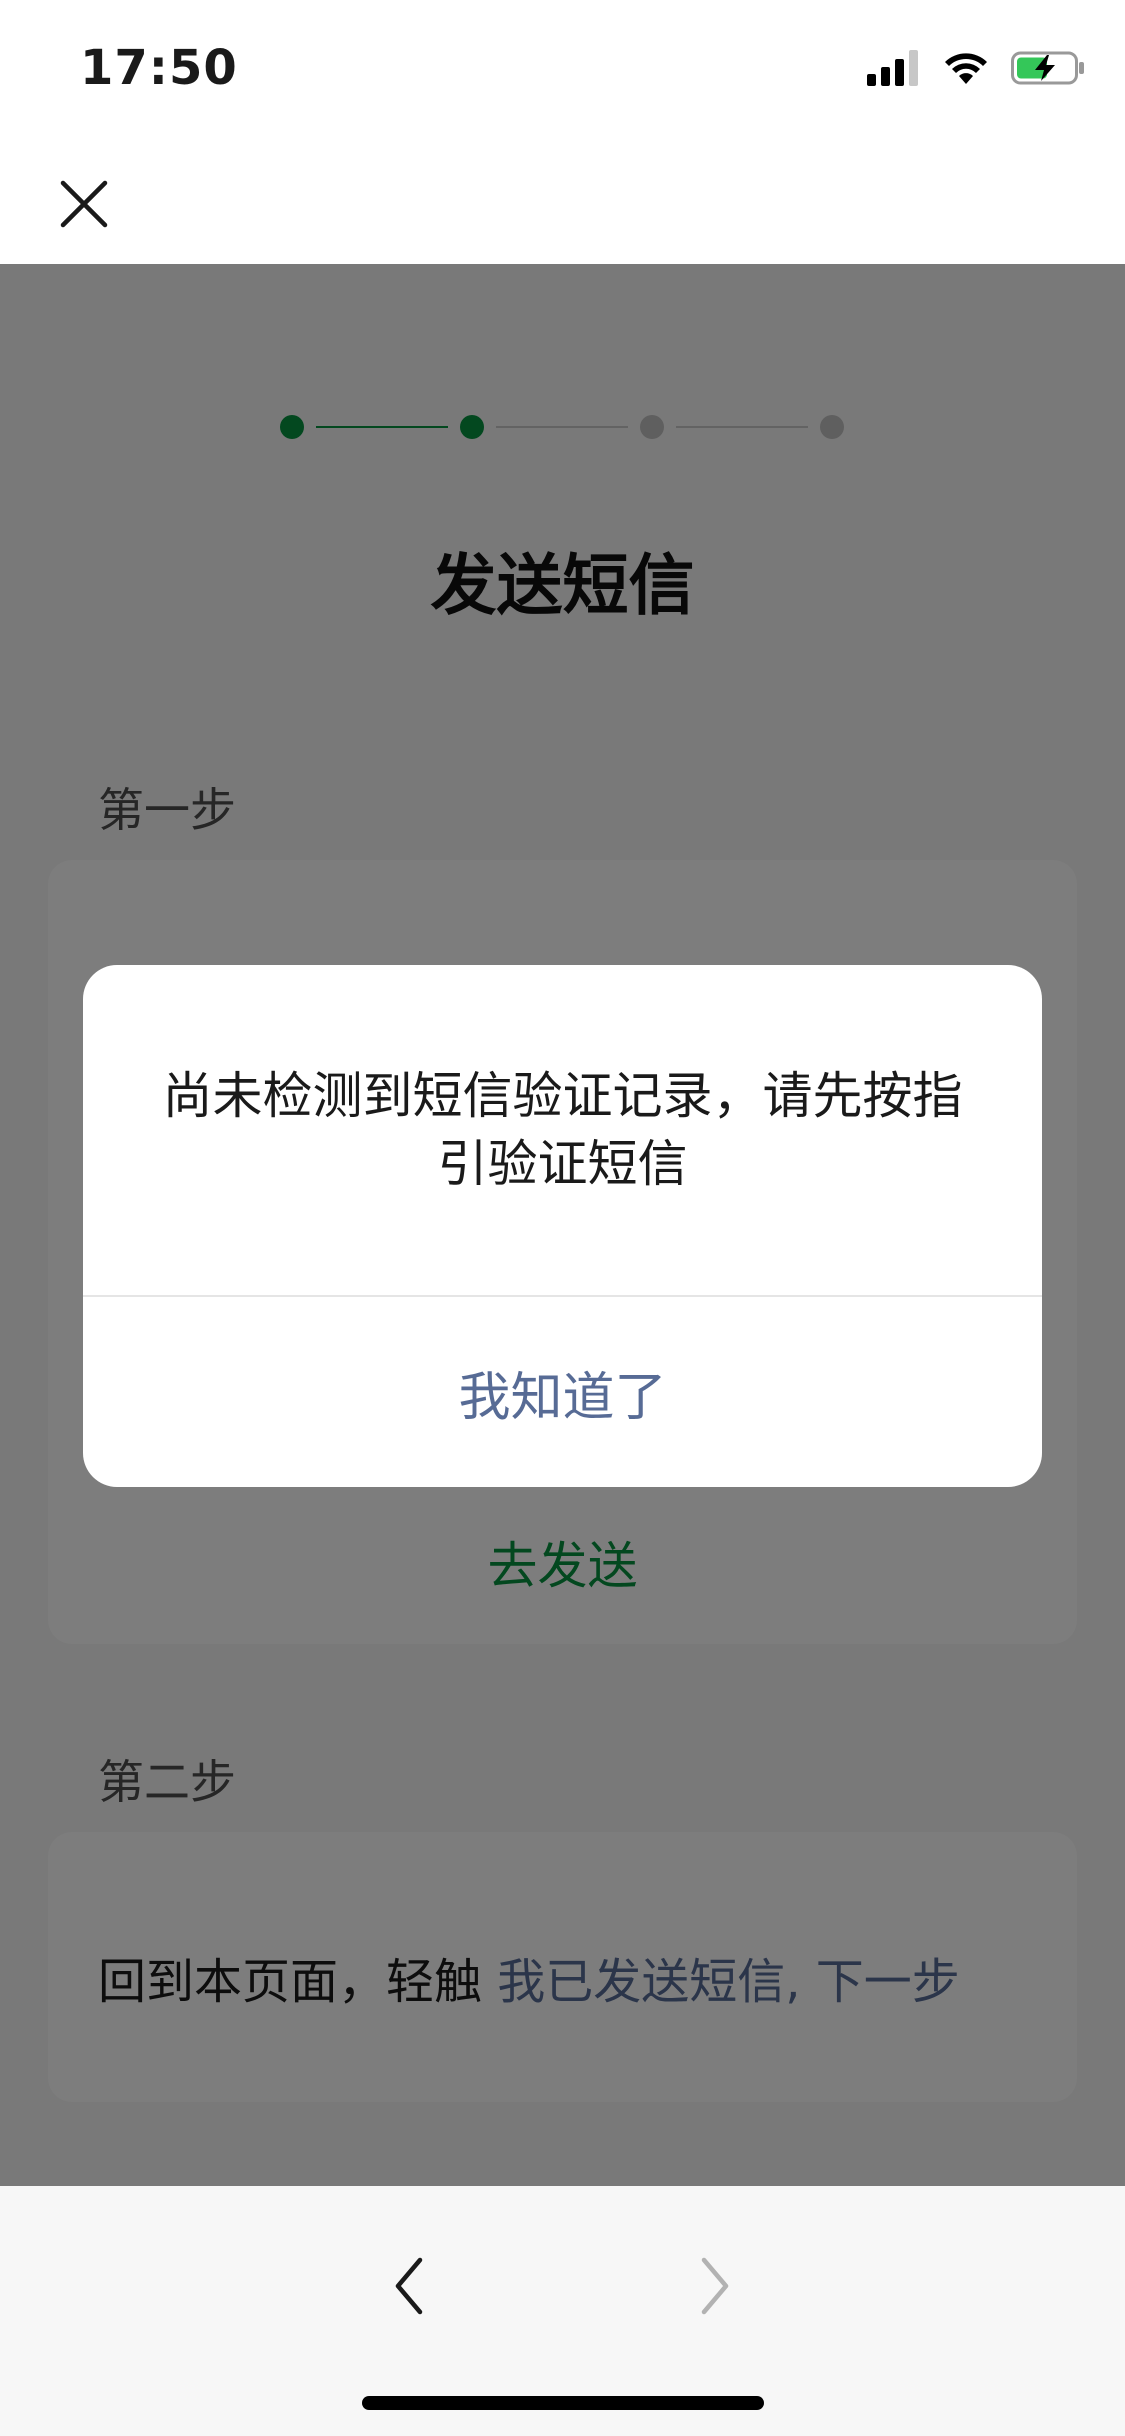 The image size is (1125, 2436). I want to click on wifi-icon, so click(966, 68).